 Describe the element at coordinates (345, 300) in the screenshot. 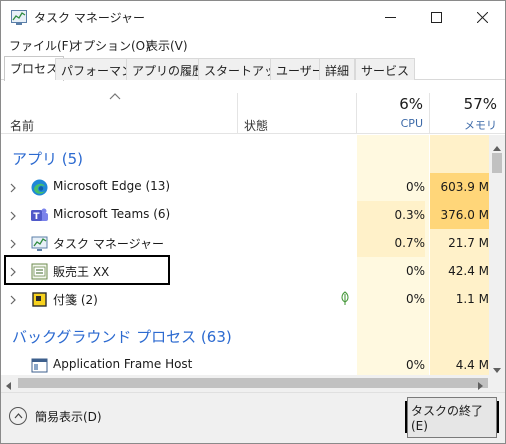

I see `efficiency-mode-leaf-icon` at that location.